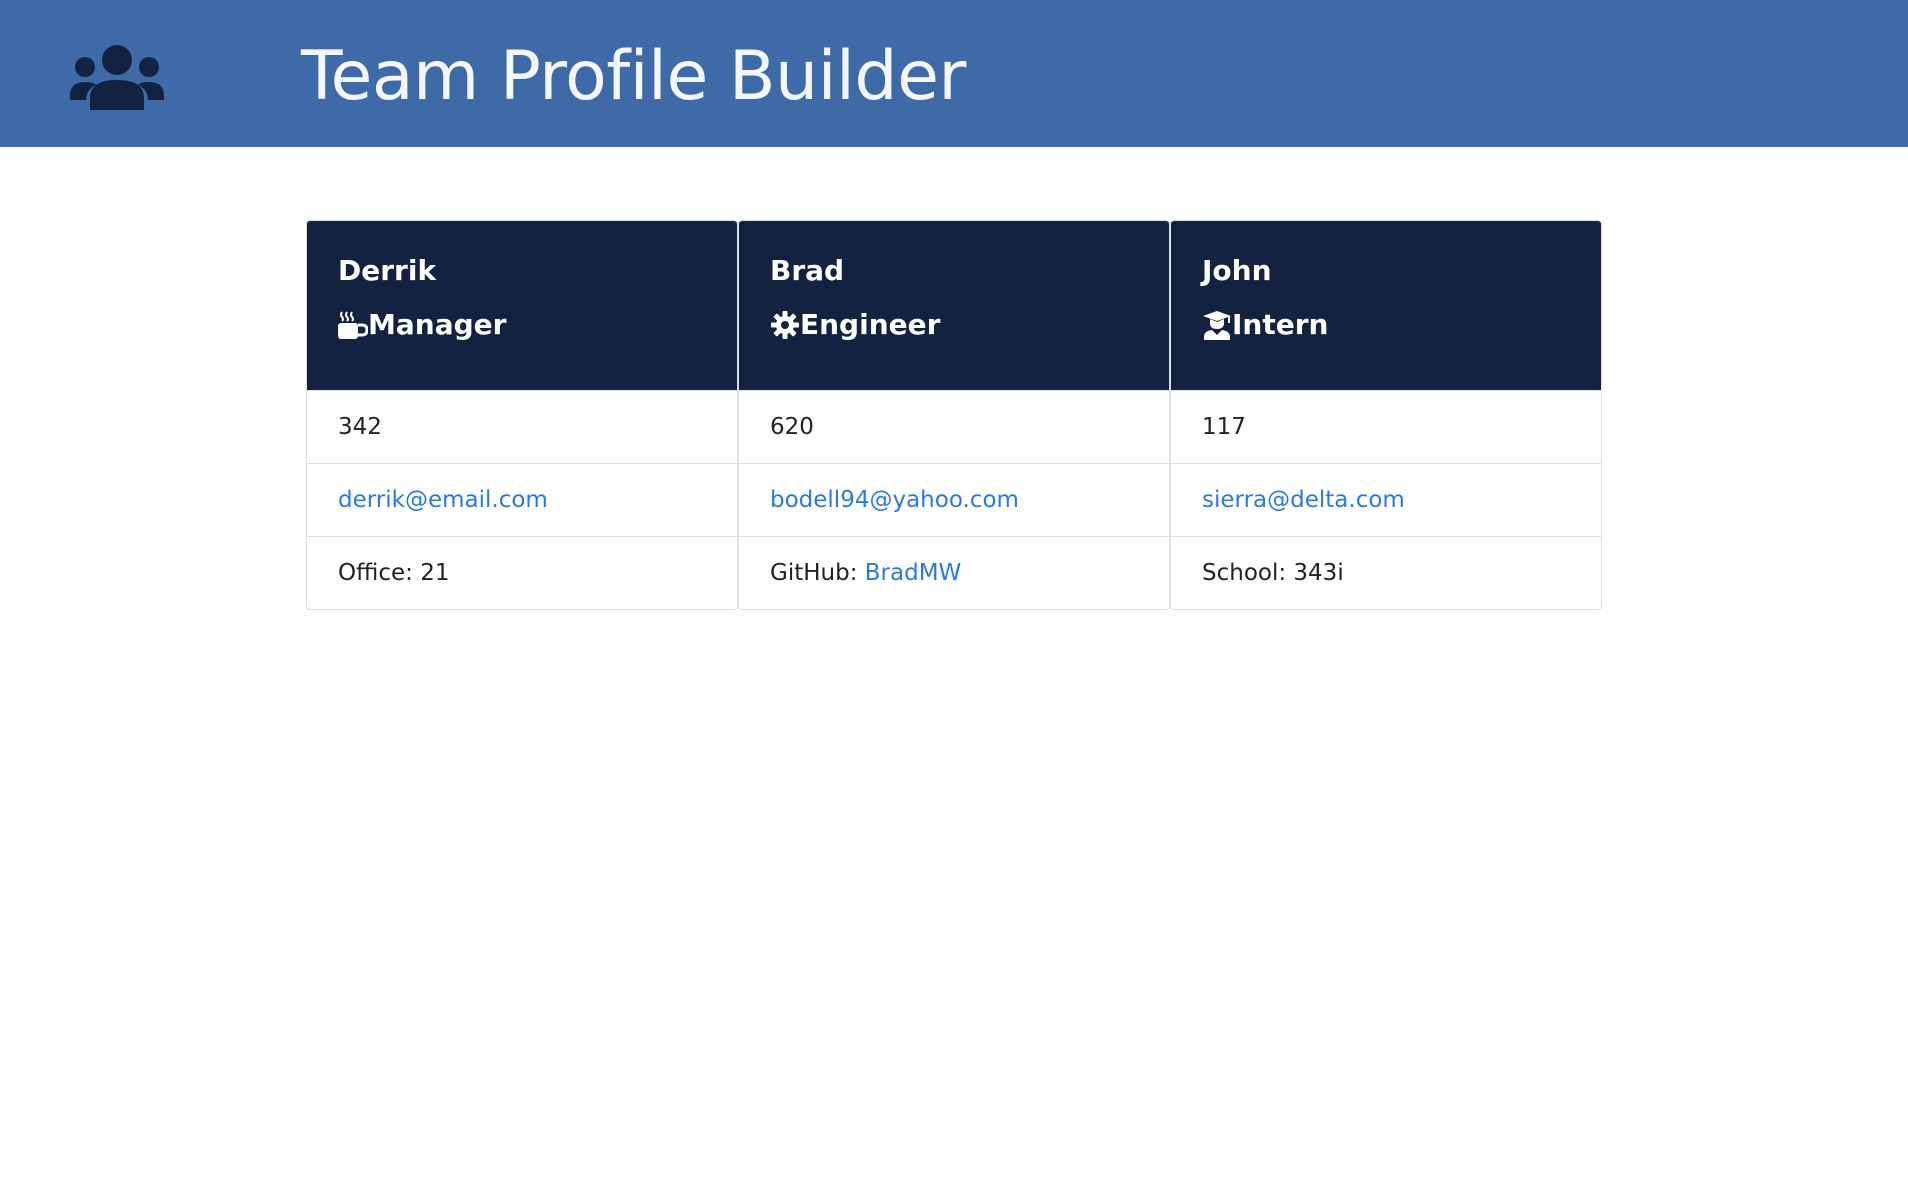  I want to click on employee-email-row: sierra@delta.com, so click(1386, 499).